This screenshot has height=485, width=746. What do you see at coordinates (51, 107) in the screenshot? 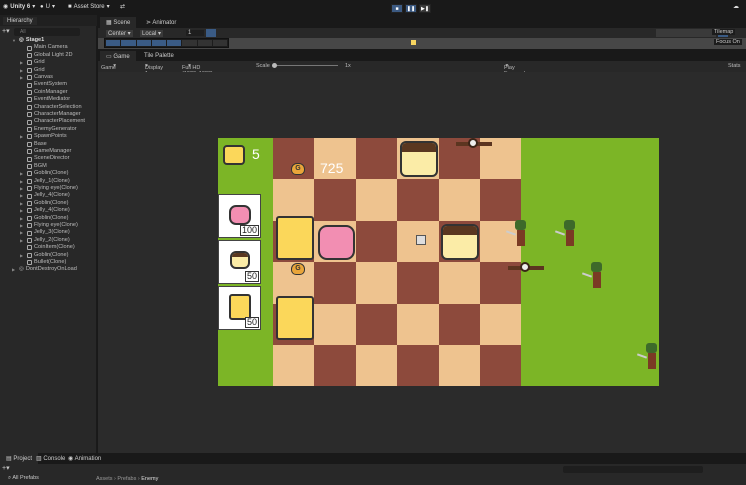
I see `hierarchy-item: CharacterSelection` at bounding box center [51, 107].